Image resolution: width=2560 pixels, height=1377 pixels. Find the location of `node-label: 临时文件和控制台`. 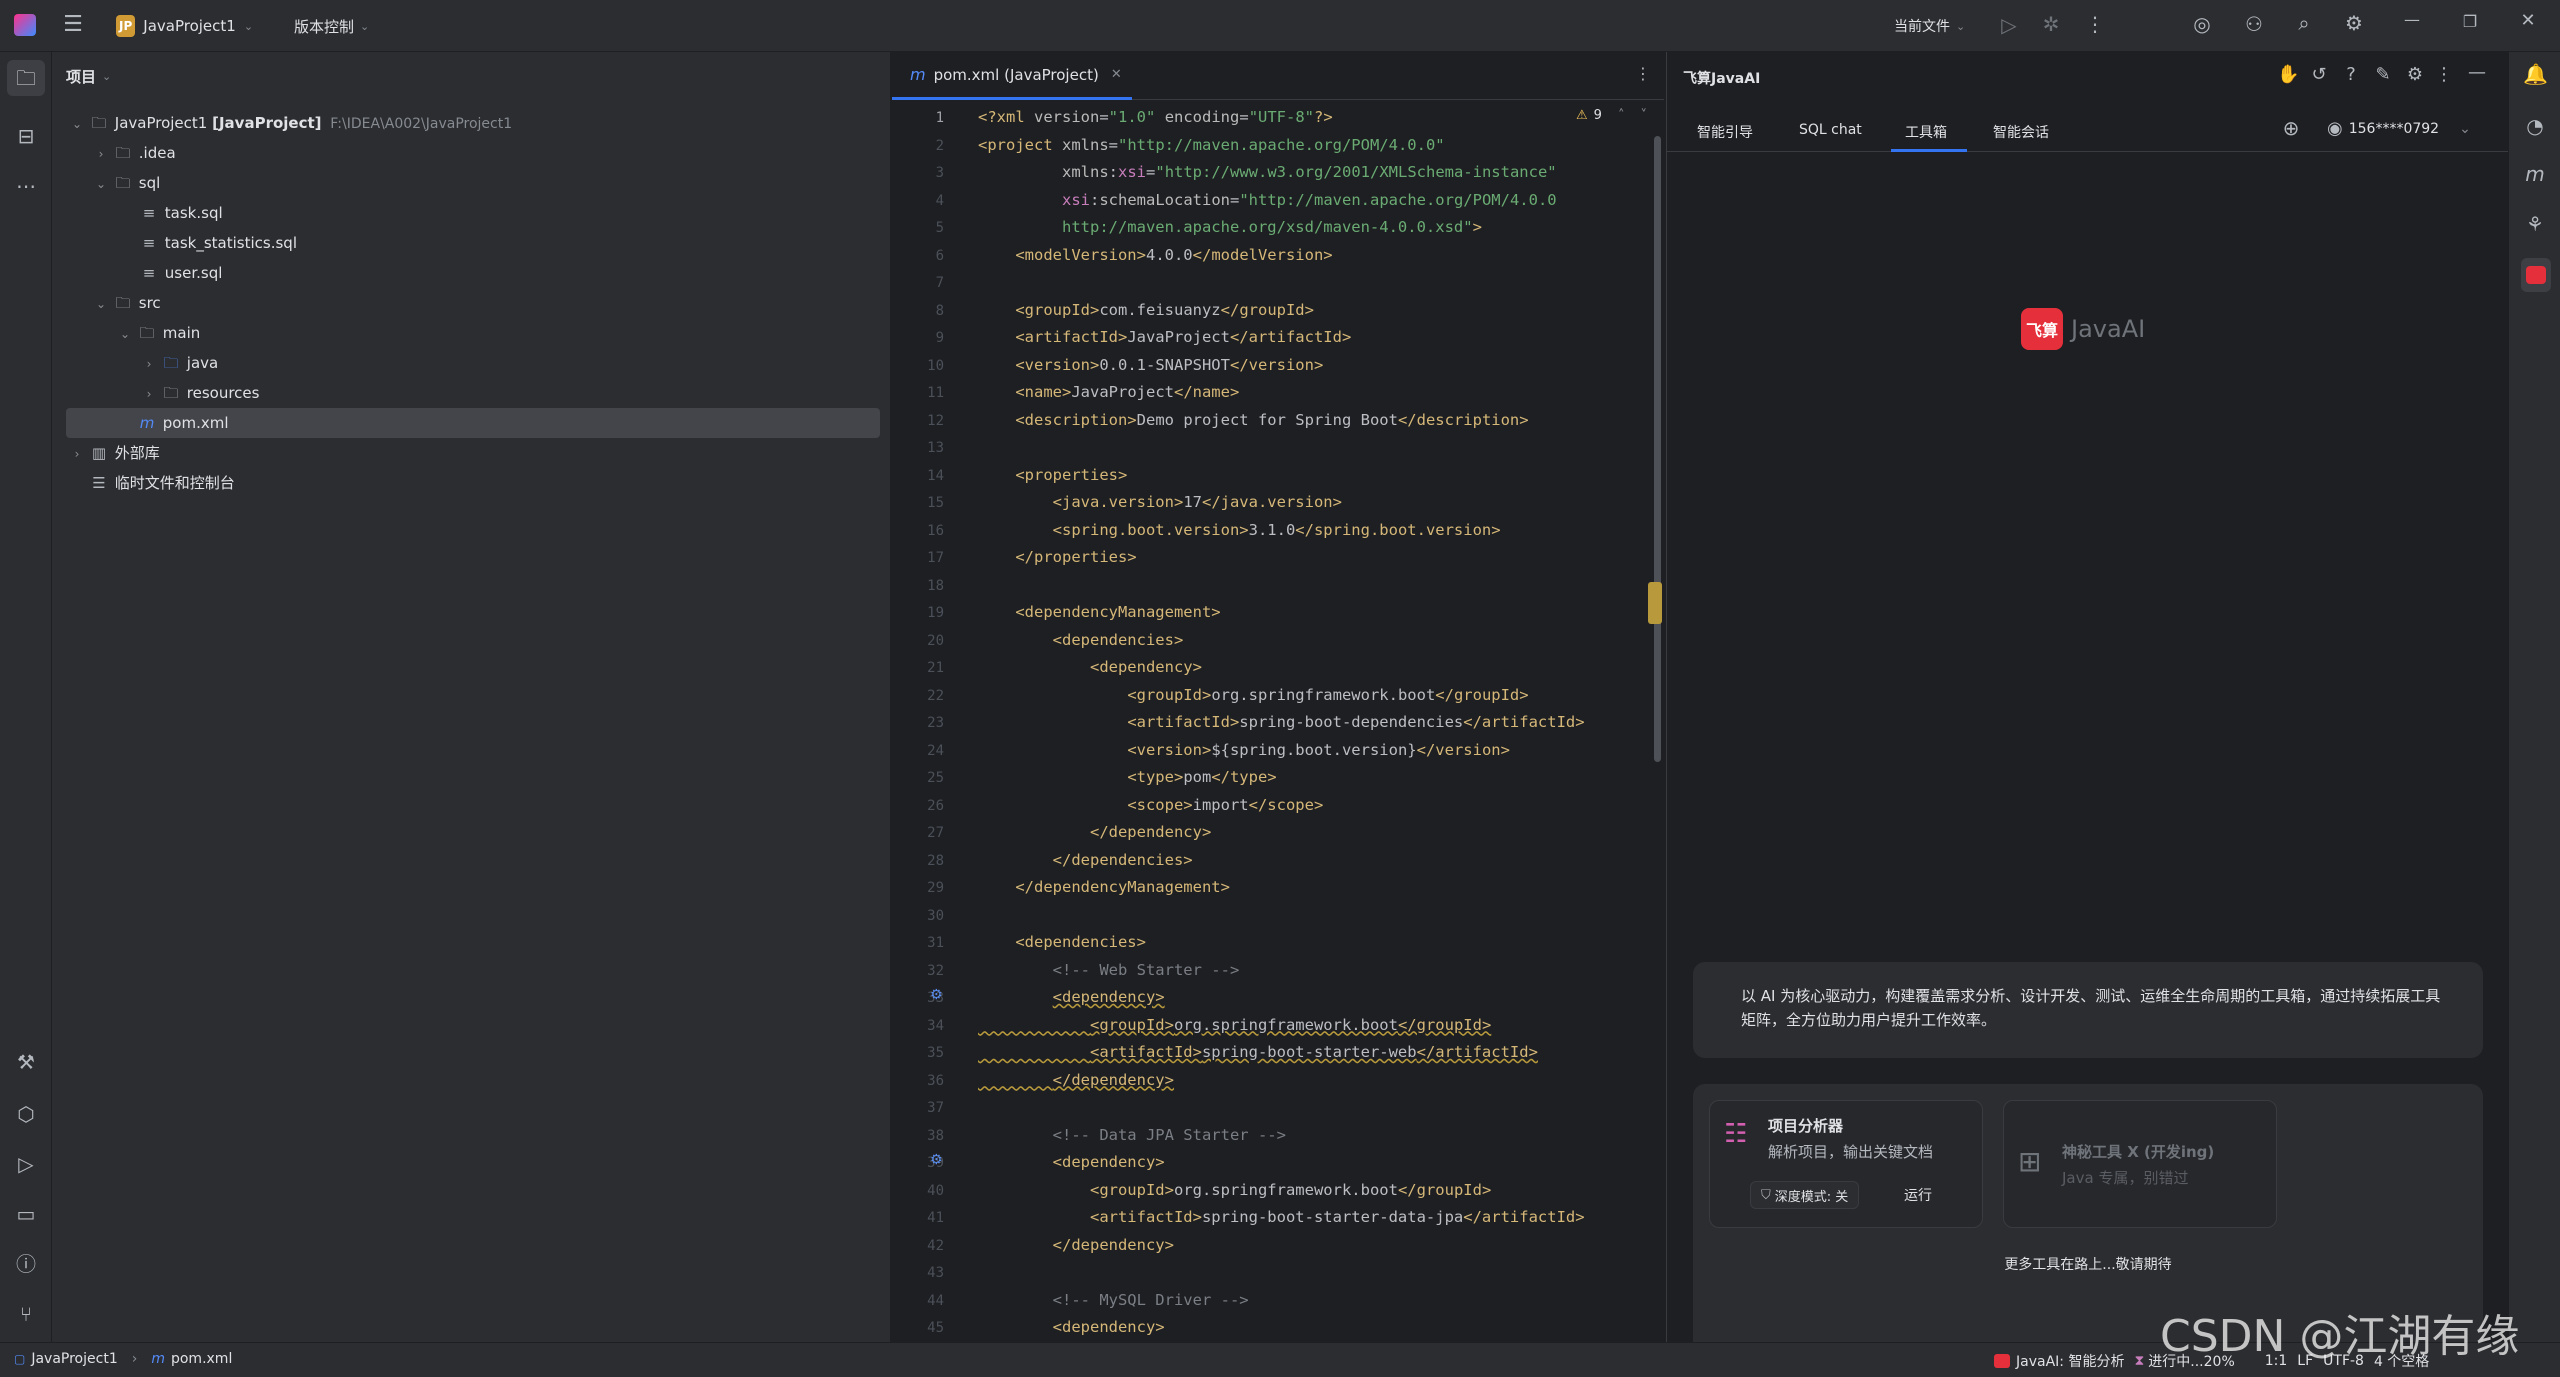

node-label: 临时文件和控制台 is located at coordinates (174, 483).